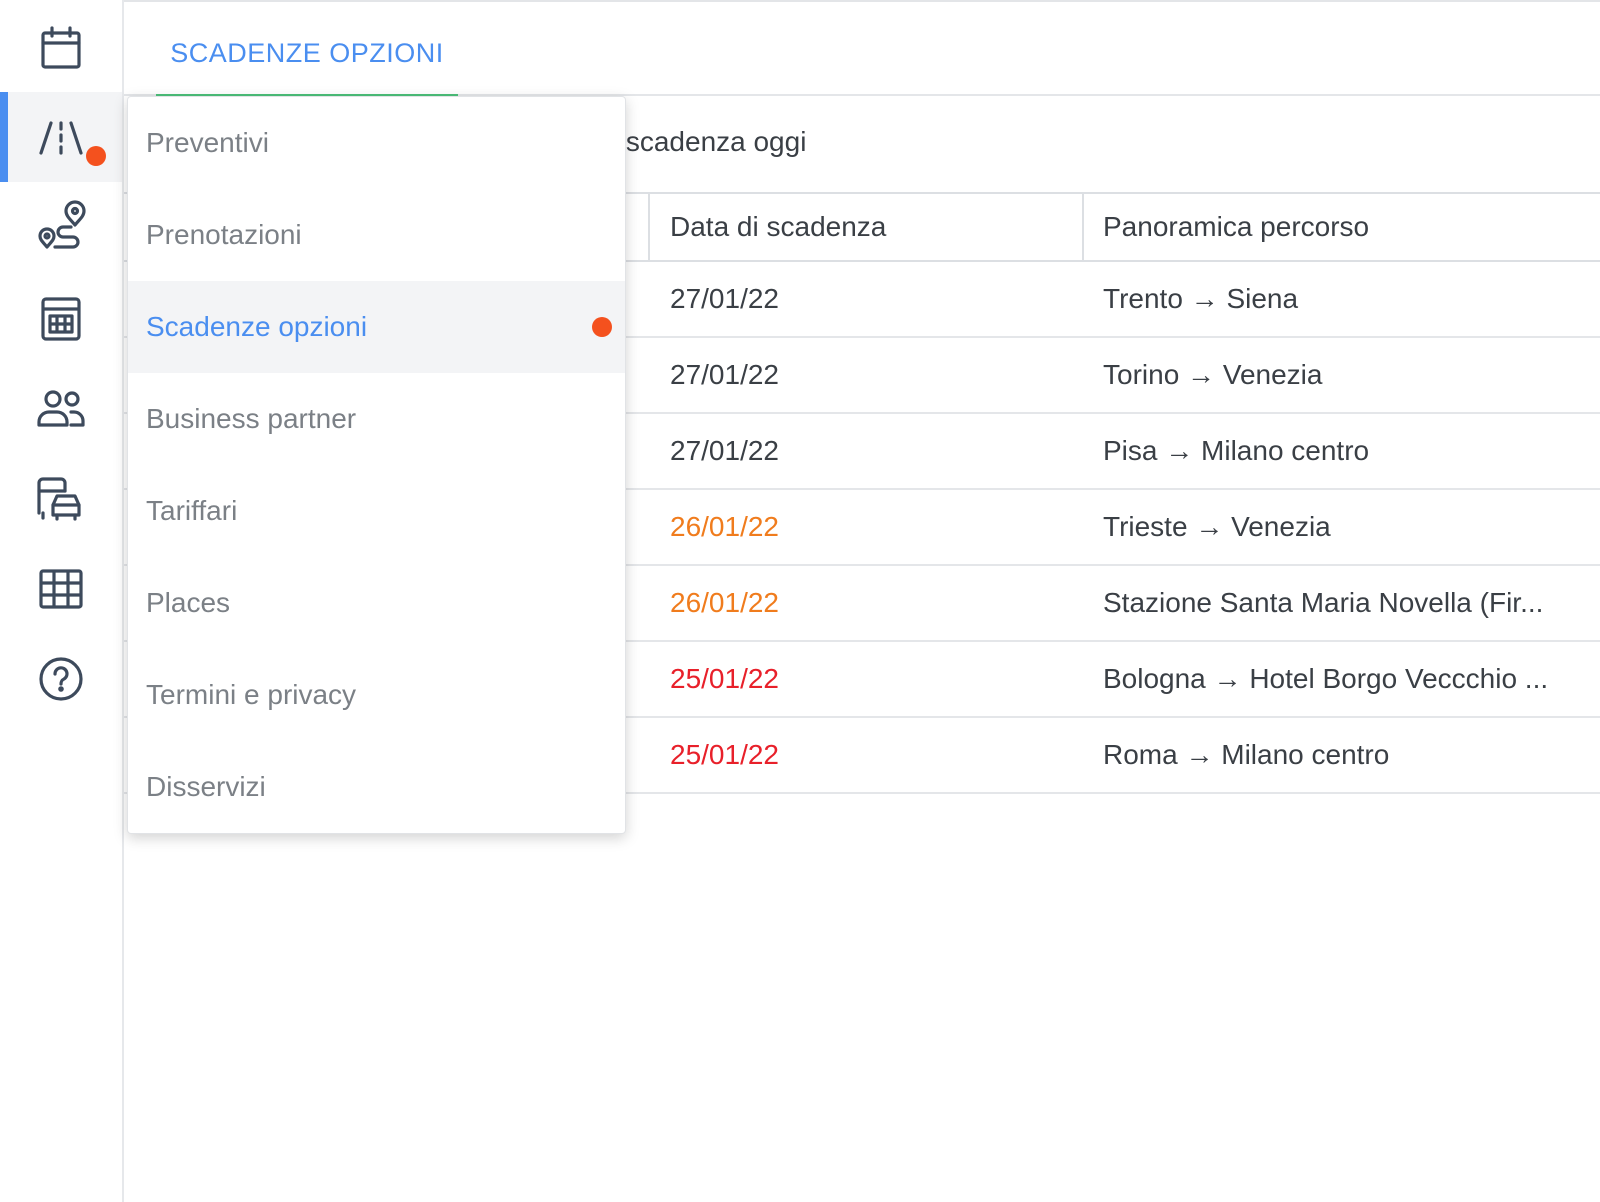 Image resolution: width=1600 pixels, height=1202 pixels. I want to click on sidebar-item-vehicles, so click(61, 499).